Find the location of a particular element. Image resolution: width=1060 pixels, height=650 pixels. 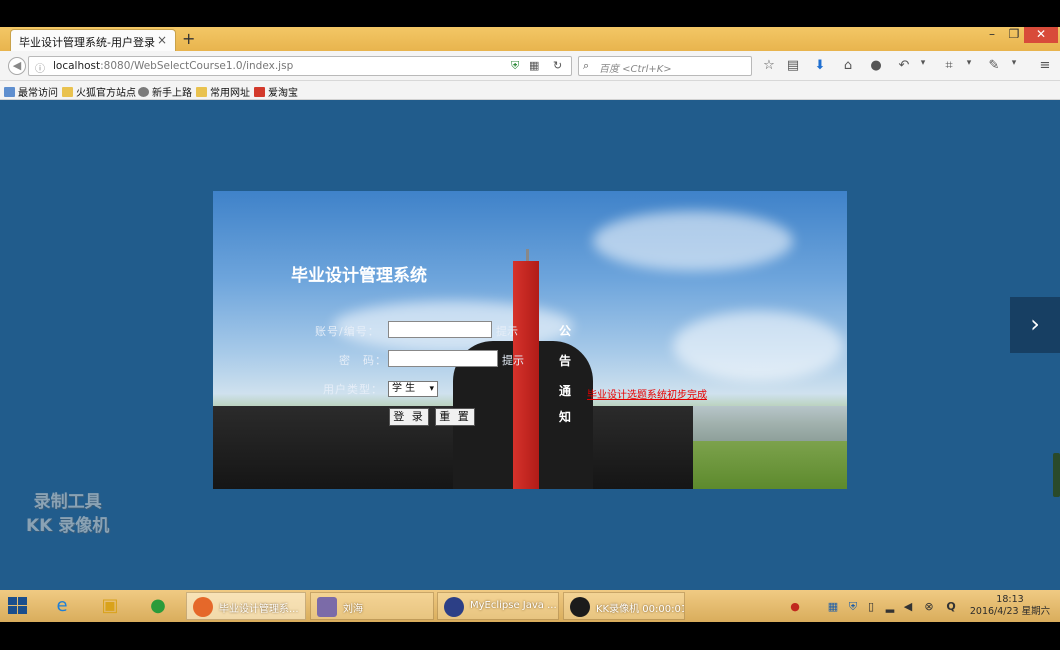

password-hint: 提示 is located at coordinates (513, 360).